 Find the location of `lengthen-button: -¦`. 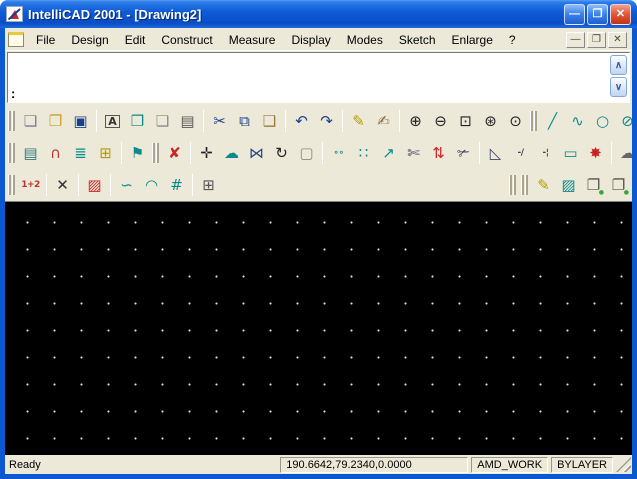

lengthen-button: -¦ is located at coordinates (545, 153).